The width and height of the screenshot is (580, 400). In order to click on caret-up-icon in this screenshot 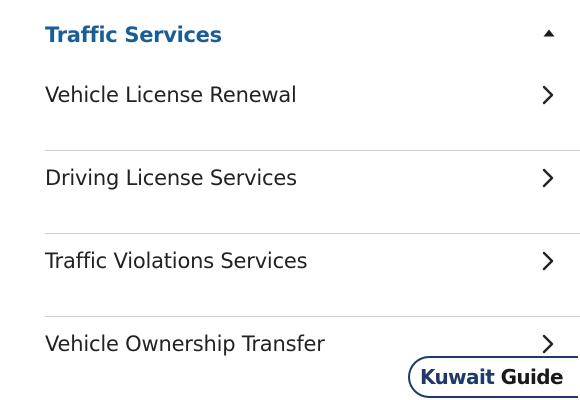, I will do `click(549, 33)`.